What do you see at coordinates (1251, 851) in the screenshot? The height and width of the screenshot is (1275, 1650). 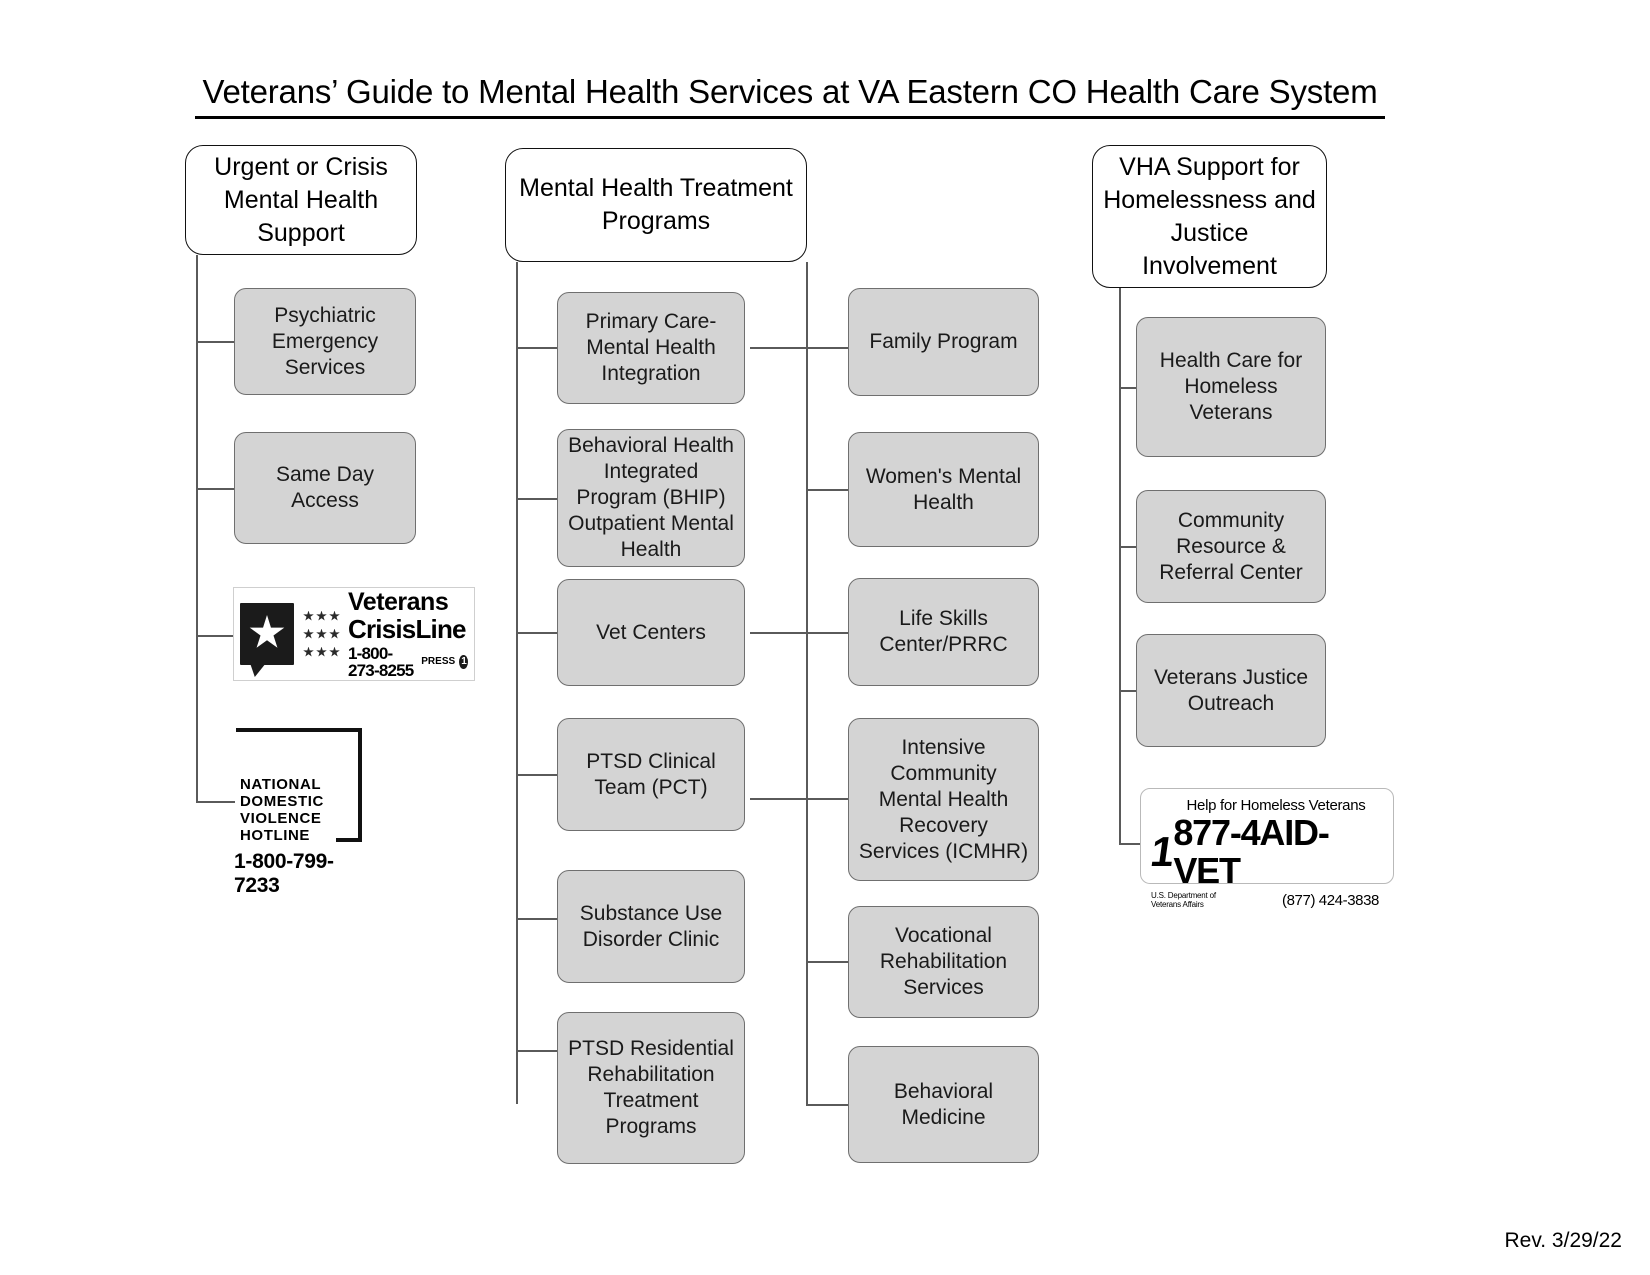 I see `hhv-phone-number: 877-4AID-VET` at bounding box center [1251, 851].